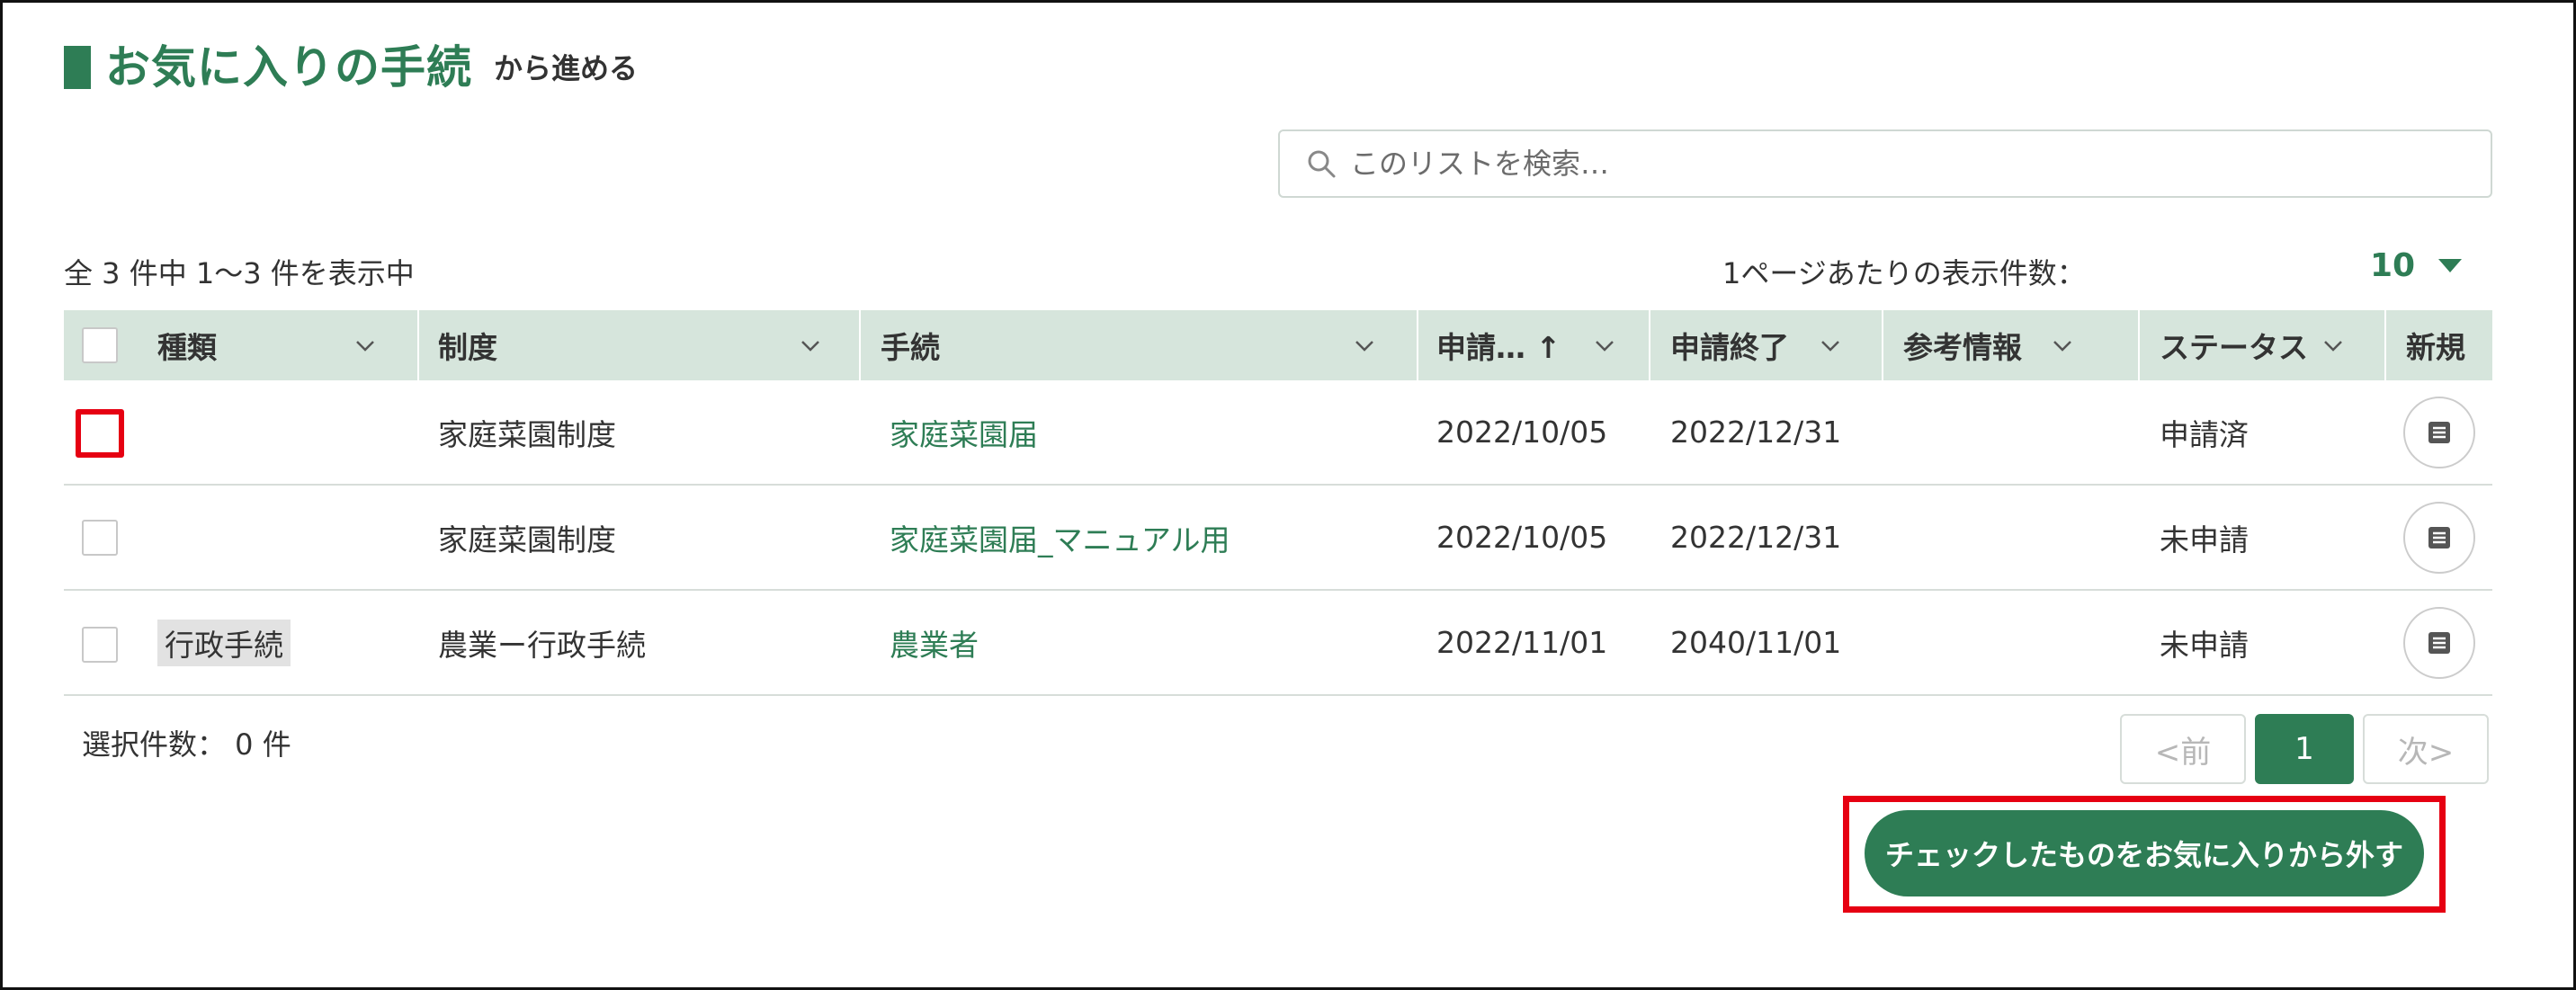 The image size is (2576, 990). What do you see at coordinates (964, 432) in the screenshot?
I see `procedure-link: 家庭菜園届` at bounding box center [964, 432].